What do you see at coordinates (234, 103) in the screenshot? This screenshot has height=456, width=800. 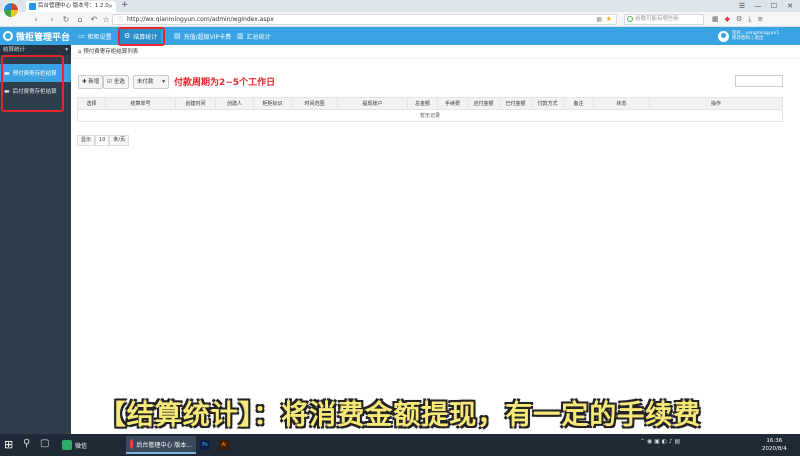 I see `column-header: 创建人` at bounding box center [234, 103].